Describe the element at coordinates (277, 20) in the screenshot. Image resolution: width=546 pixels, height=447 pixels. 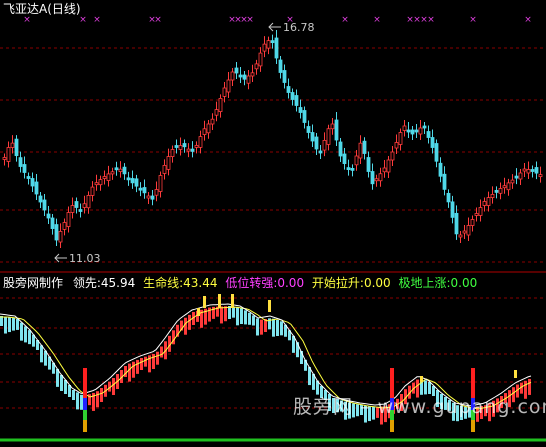
I see `marker-row: × × × ×× ×××× × × × × × × × × ×` at that location.